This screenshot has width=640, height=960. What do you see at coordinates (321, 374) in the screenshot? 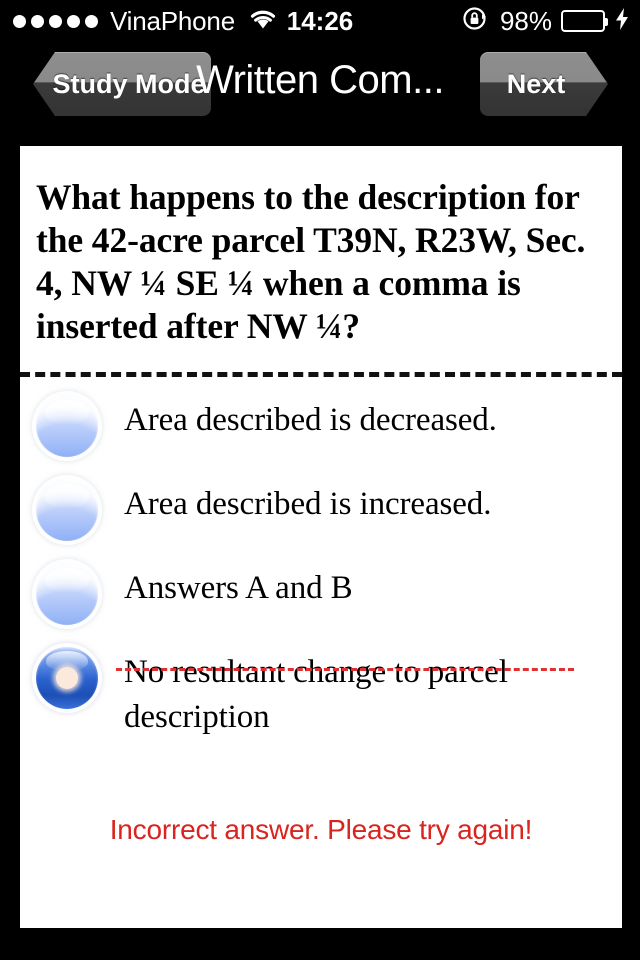
I see `dashed-divider` at bounding box center [321, 374].